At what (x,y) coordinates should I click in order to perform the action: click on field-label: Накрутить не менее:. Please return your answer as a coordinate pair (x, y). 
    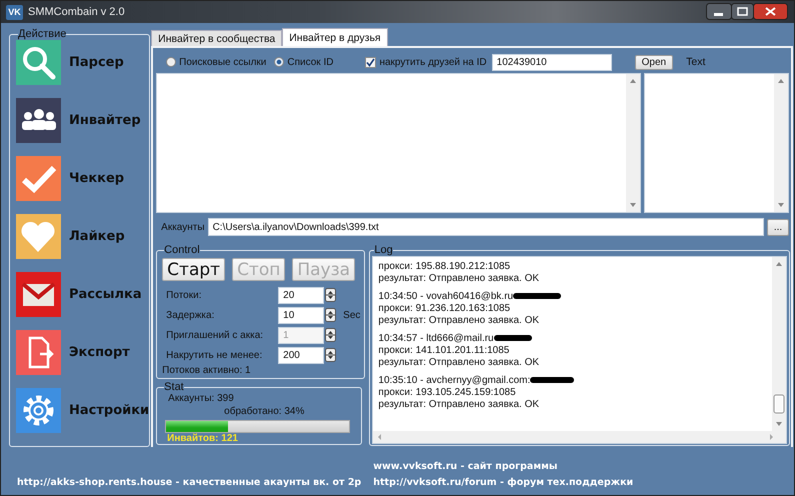
    Looking at the image, I should click on (215, 355).